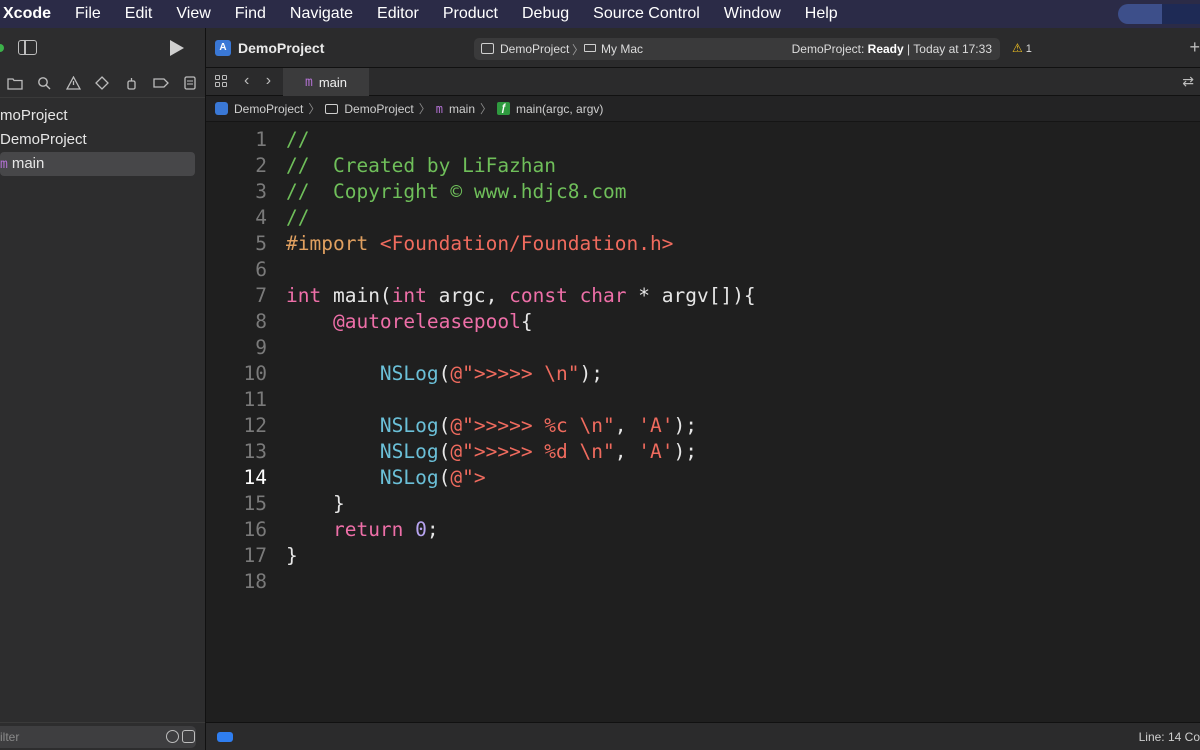 This screenshot has width=1200, height=750. What do you see at coordinates (703, 166) in the screenshot?
I see `code-line: 2 // Created by LiFazhan` at bounding box center [703, 166].